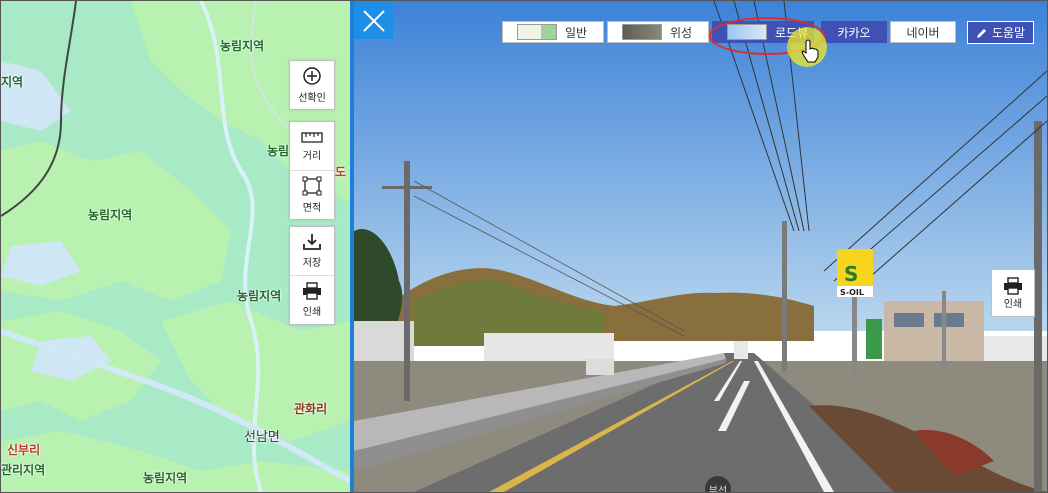 Image resolution: width=1048 pixels, height=493 pixels. I want to click on map-label-management-area: 관리지역, so click(23, 470).